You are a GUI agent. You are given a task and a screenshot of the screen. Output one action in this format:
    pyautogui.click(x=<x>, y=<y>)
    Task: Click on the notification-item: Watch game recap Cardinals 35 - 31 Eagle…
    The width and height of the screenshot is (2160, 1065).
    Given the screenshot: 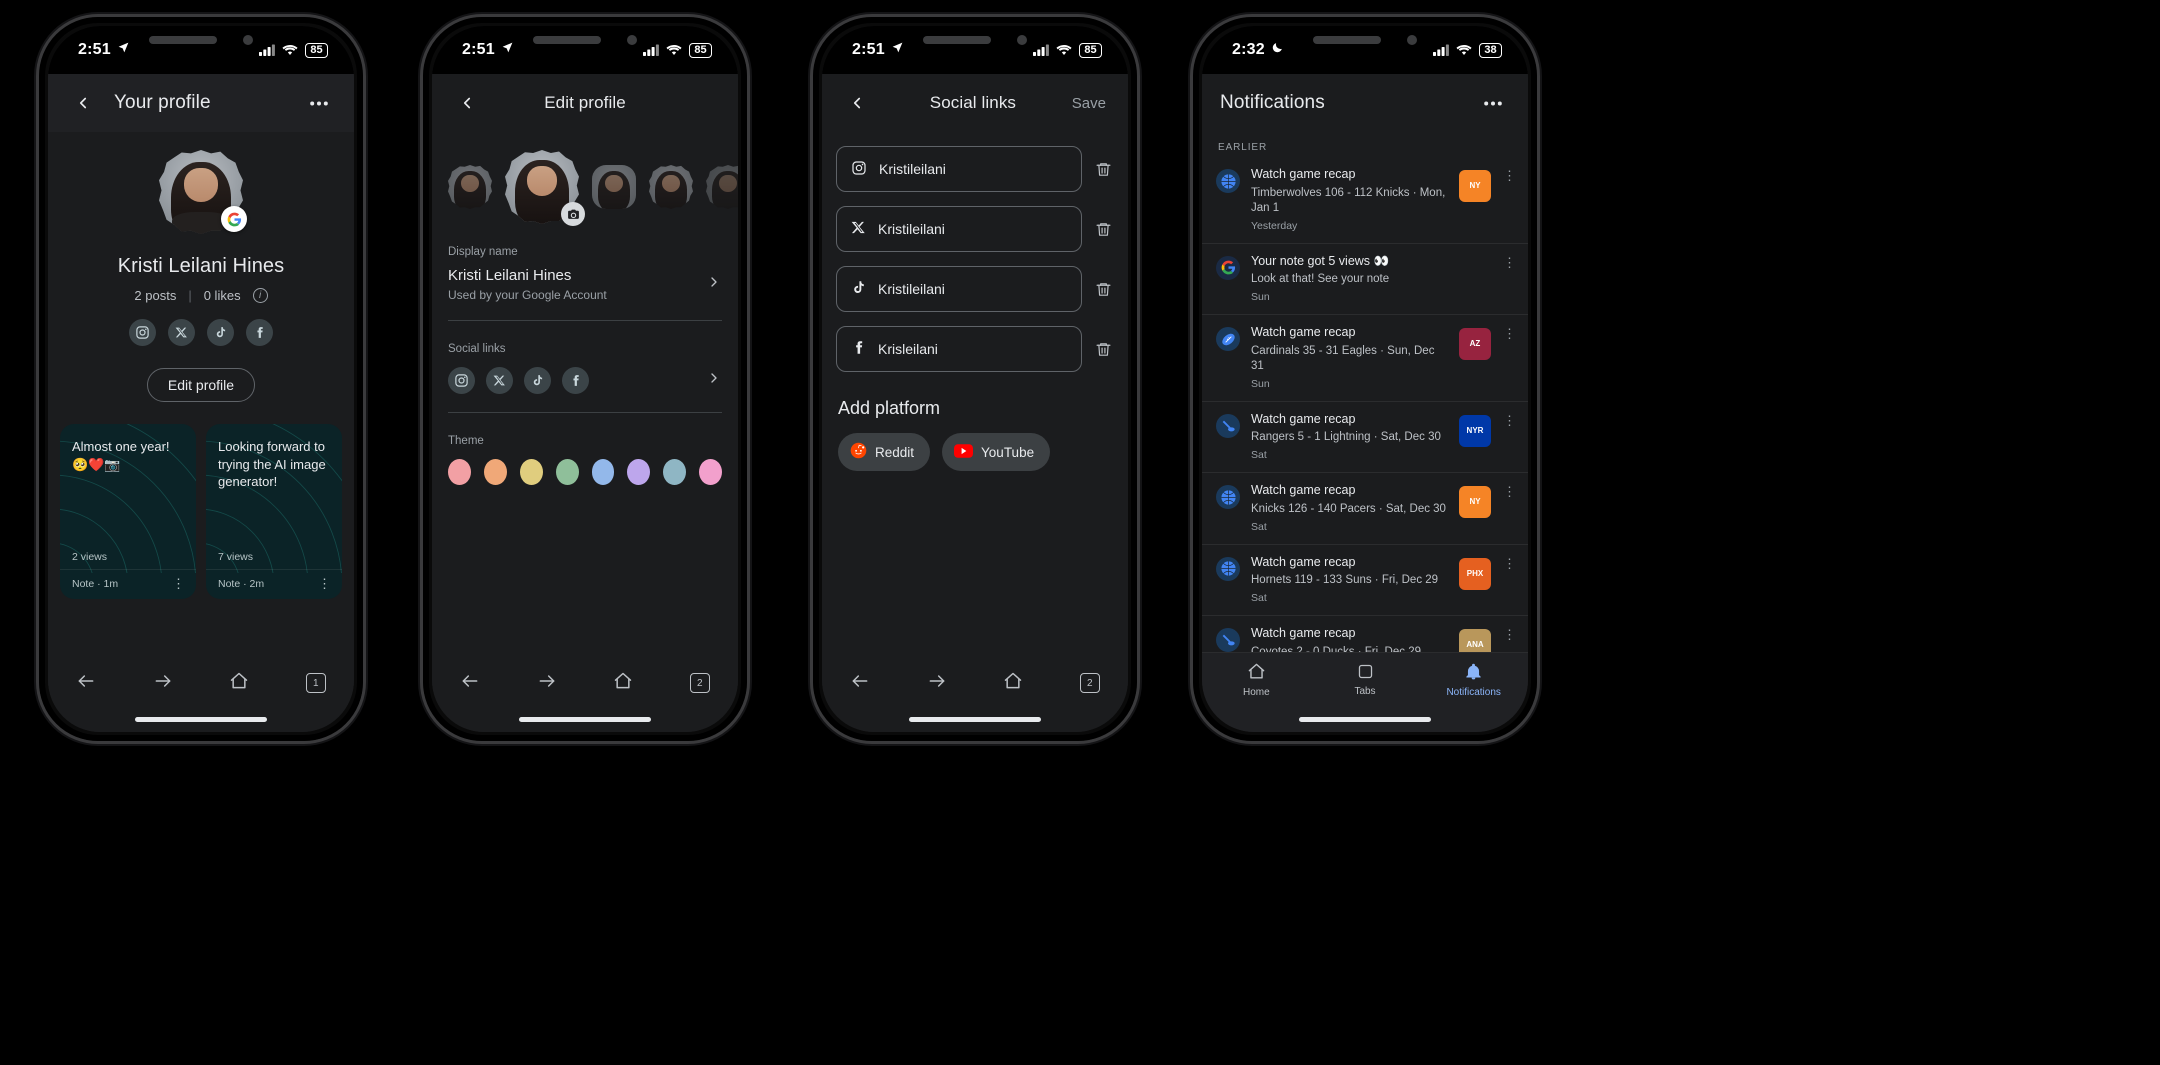 What is the action you would take?
    pyautogui.click(x=1365, y=358)
    